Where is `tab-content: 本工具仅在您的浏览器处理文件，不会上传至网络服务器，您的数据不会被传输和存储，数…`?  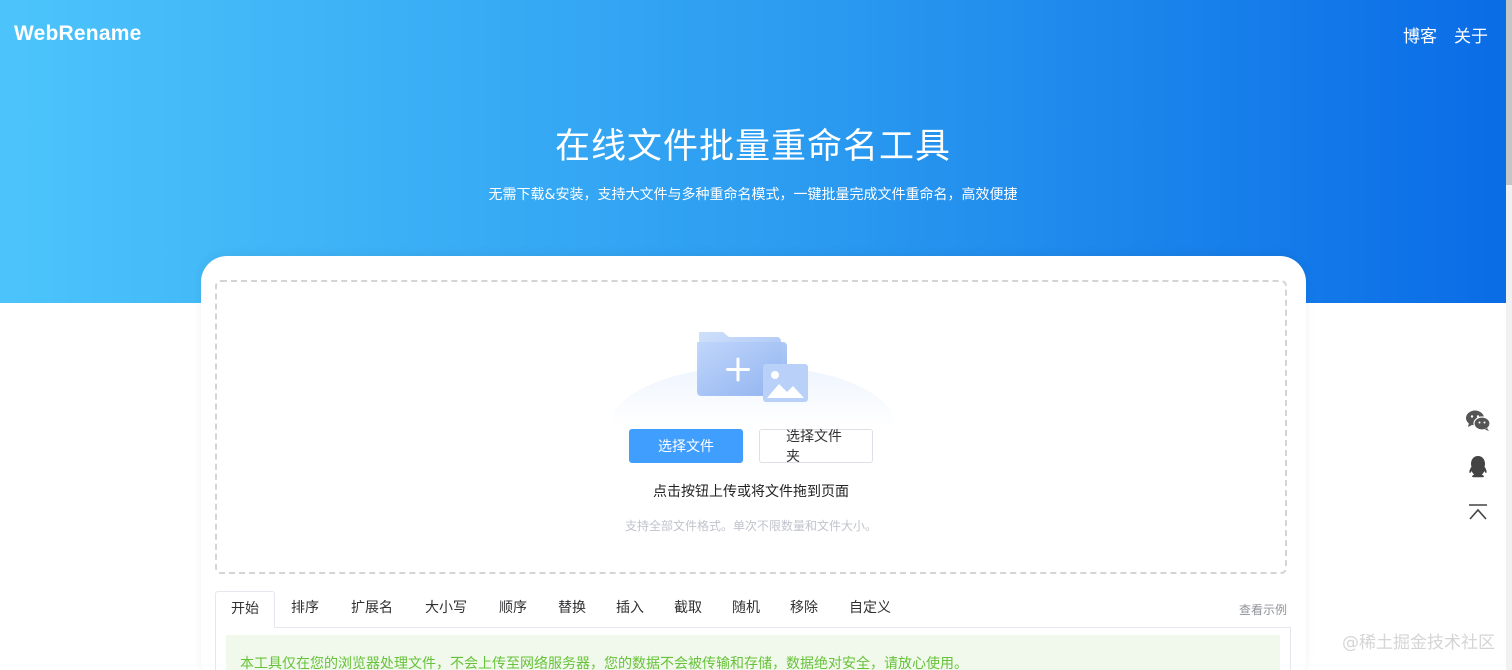
tab-content: 本工具仅在您的浏览器处理文件，不会上传至网络服务器，您的数据不会被传输和存储，数… is located at coordinates (753, 648).